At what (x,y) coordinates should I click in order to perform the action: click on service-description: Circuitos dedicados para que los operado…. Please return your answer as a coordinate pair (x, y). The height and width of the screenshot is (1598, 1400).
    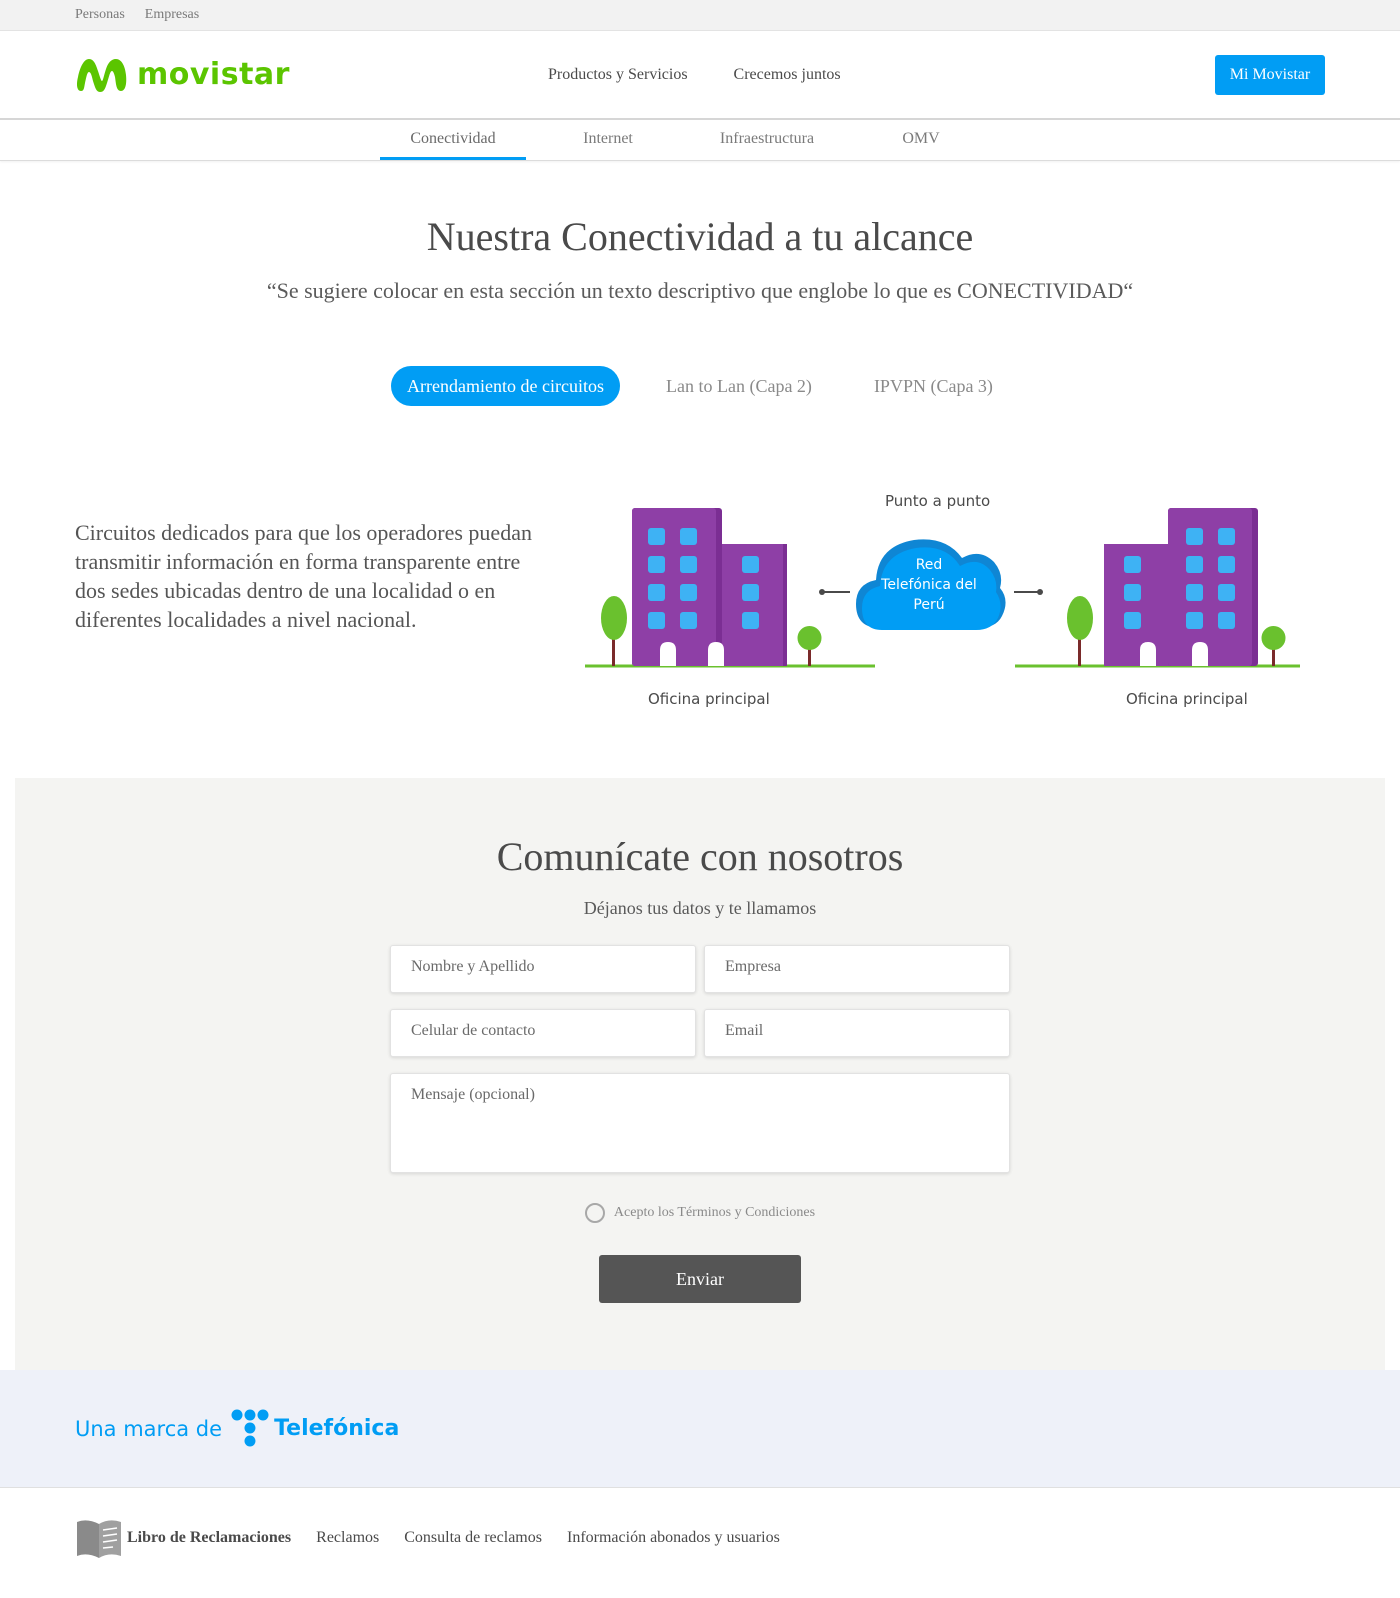
    Looking at the image, I should click on (303, 576).